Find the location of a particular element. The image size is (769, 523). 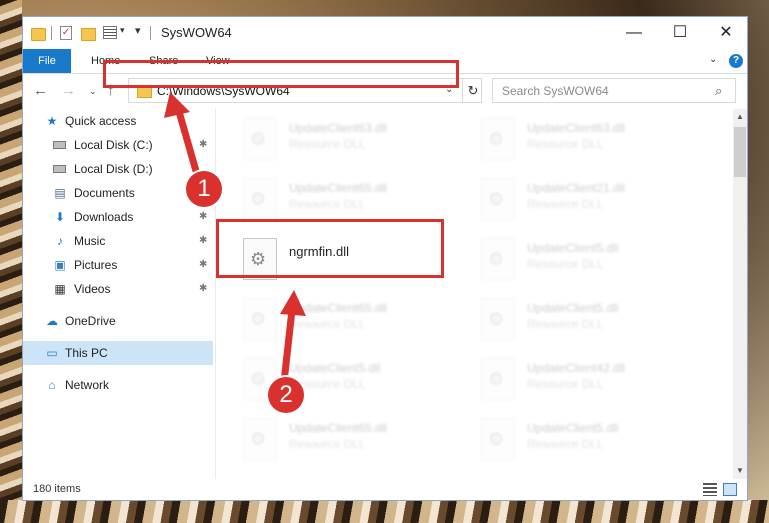

sidebar-item-downloads: ⬇ Downloads ✱ is located at coordinates (118, 217).